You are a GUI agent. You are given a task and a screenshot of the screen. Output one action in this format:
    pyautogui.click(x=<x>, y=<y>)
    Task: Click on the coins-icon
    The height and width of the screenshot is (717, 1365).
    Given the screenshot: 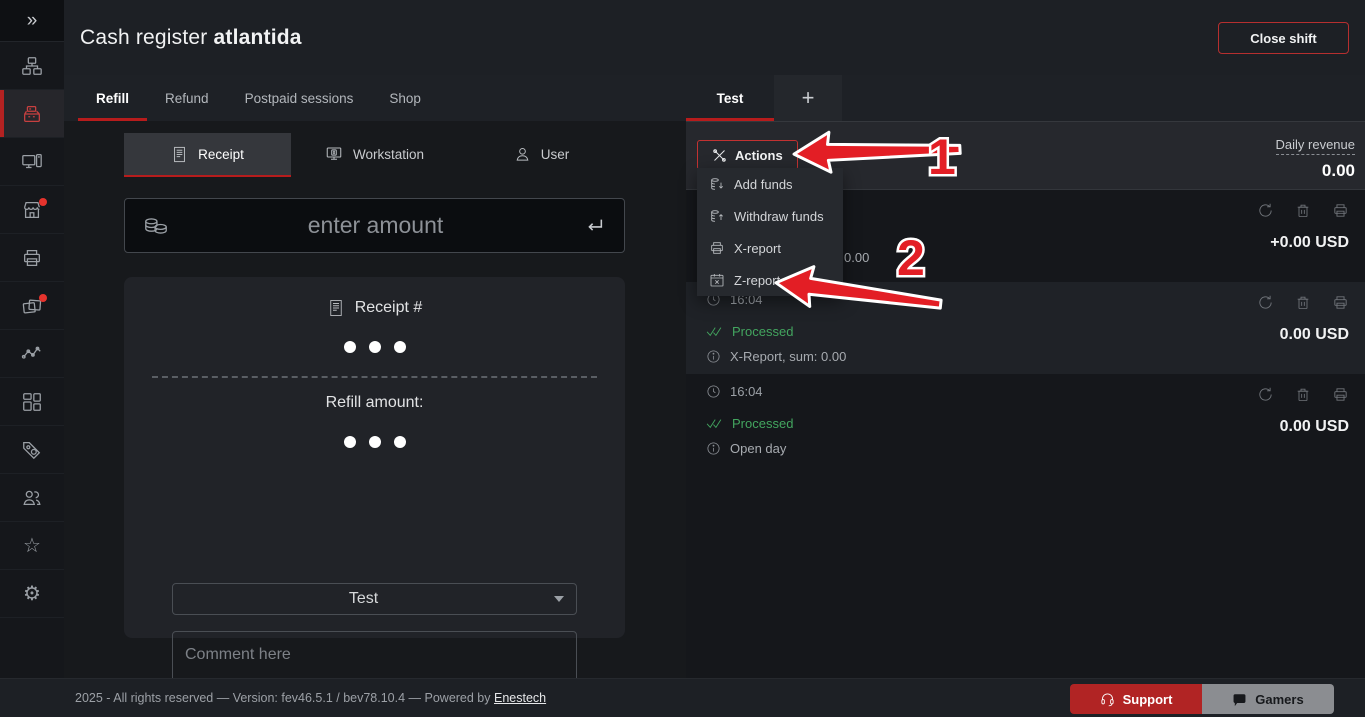 What is the action you would take?
    pyautogui.click(x=156, y=225)
    